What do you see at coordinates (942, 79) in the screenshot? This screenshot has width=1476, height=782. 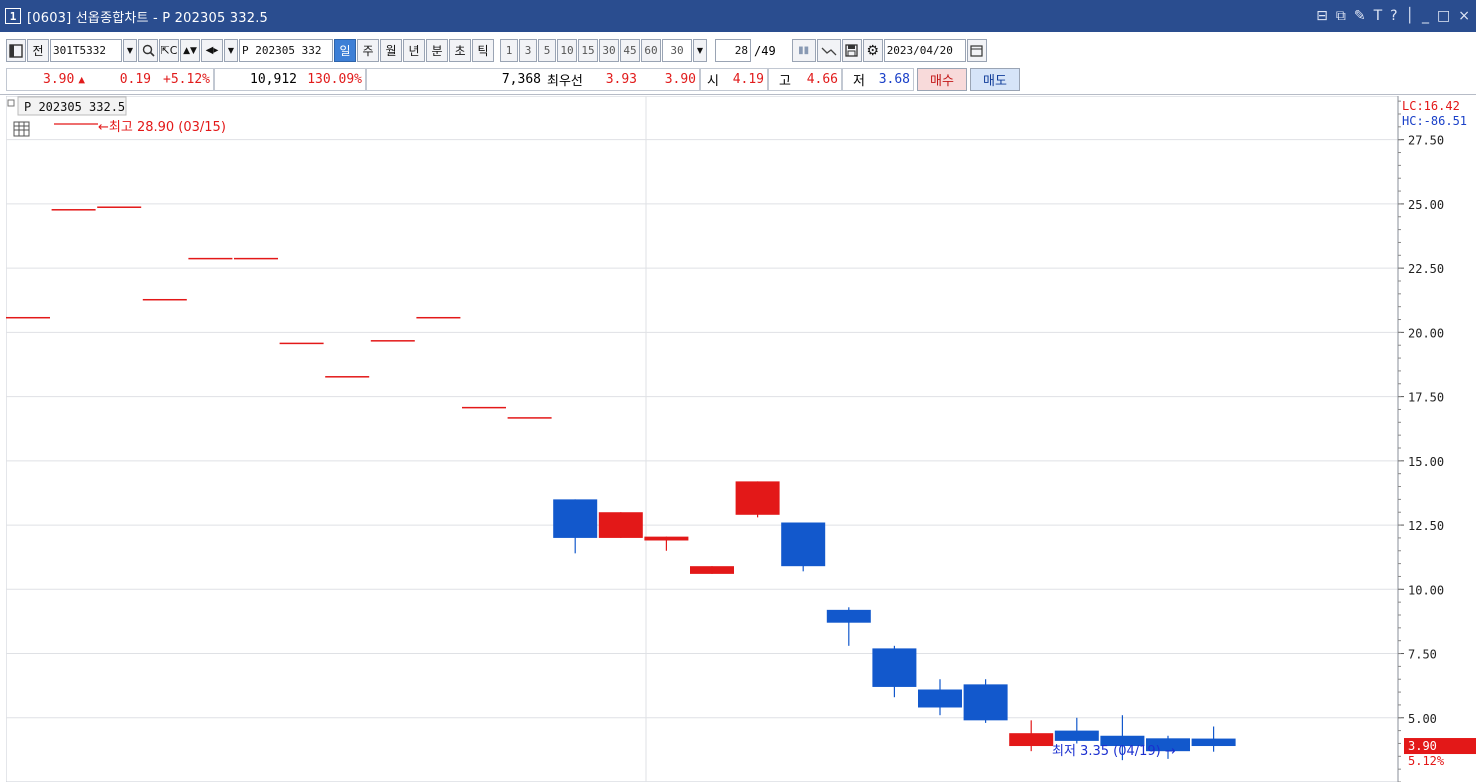 I see `buy-button: 매수` at bounding box center [942, 79].